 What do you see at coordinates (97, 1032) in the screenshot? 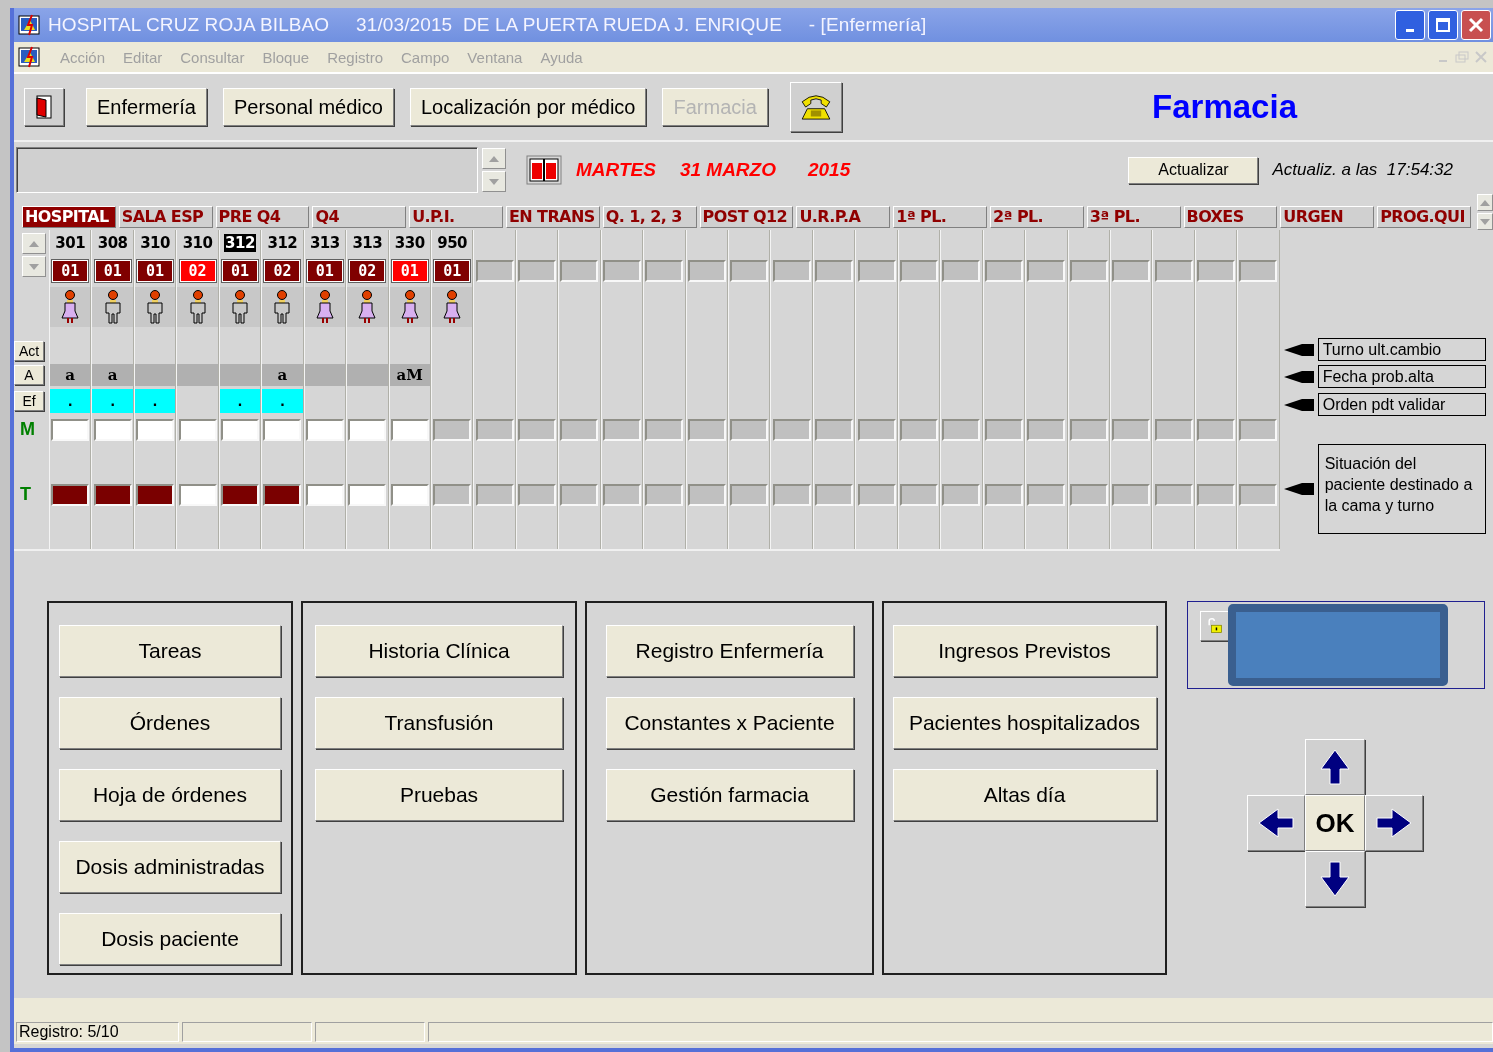
I see `record-counter: Registro: 5/10` at bounding box center [97, 1032].